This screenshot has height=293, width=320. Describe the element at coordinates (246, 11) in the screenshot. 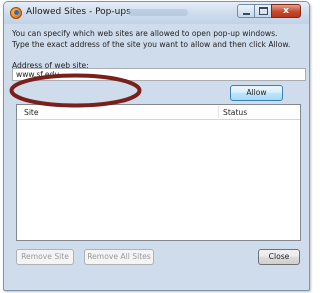

I see `minimize-button` at that location.